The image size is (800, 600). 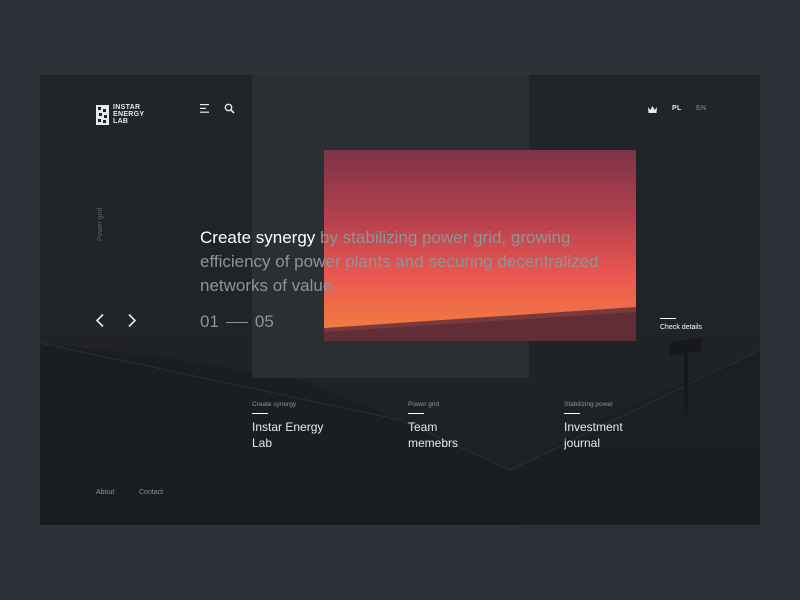 I want to click on feature-card: Create synergy Instar Energy Lab, so click(x=292, y=426).